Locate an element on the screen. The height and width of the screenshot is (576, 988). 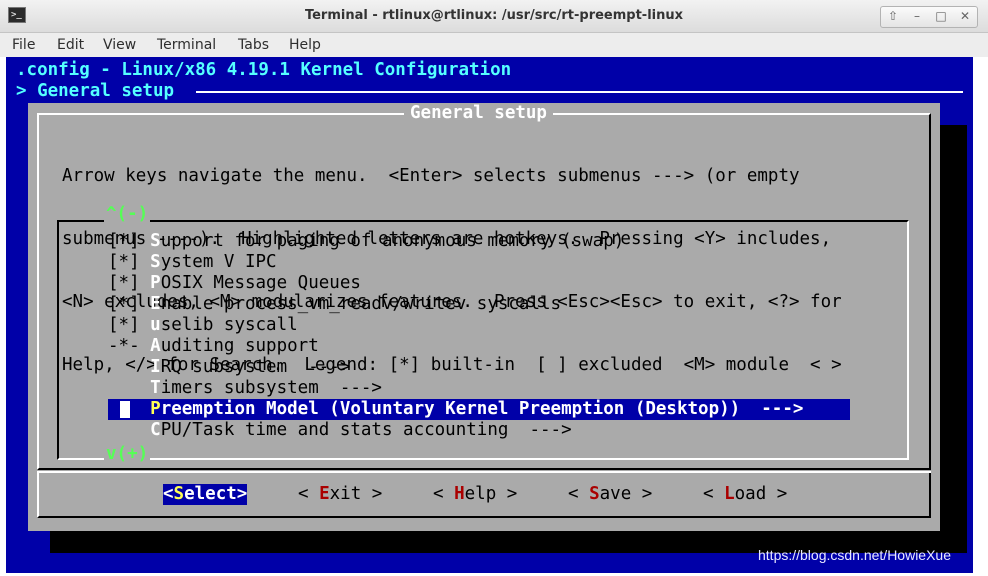
breadcrumb: > General setup is located at coordinates (95, 91).